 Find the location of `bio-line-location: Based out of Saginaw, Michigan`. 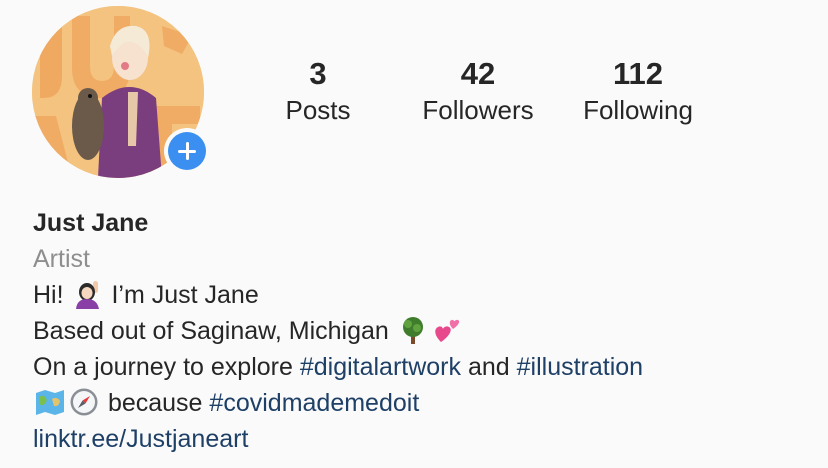

bio-line-location: Based out of Saginaw, Michigan is located at coordinates (428, 331).